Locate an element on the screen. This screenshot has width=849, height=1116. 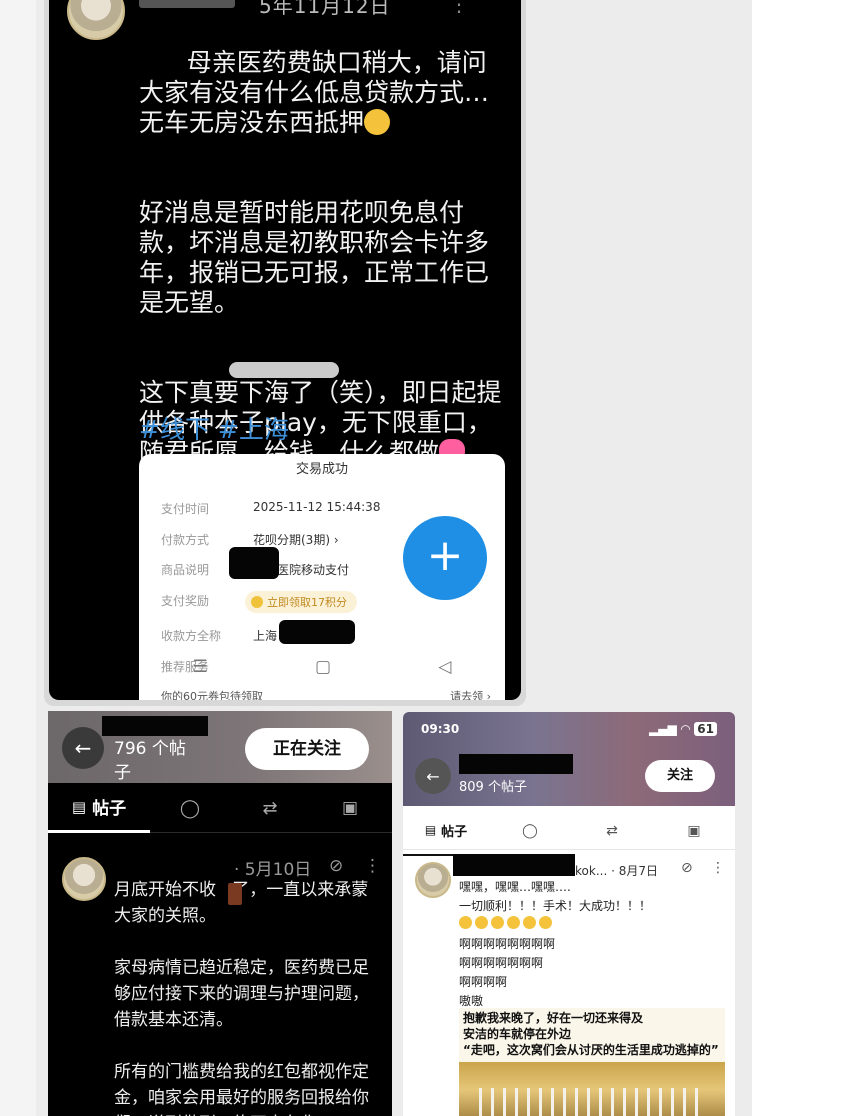
status-bar: 09:30 ▂▄▆ ◠ 61 is located at coordinates (569, 729).